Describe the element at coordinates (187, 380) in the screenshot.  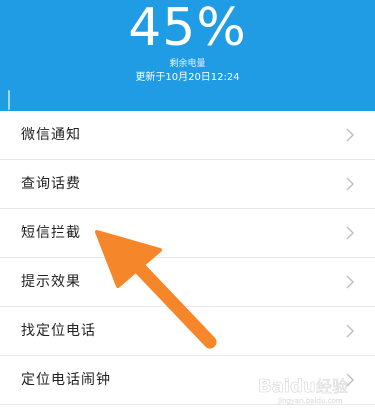
I see `menu-item-locator-alarm: 定位电话闹钟` at that location.